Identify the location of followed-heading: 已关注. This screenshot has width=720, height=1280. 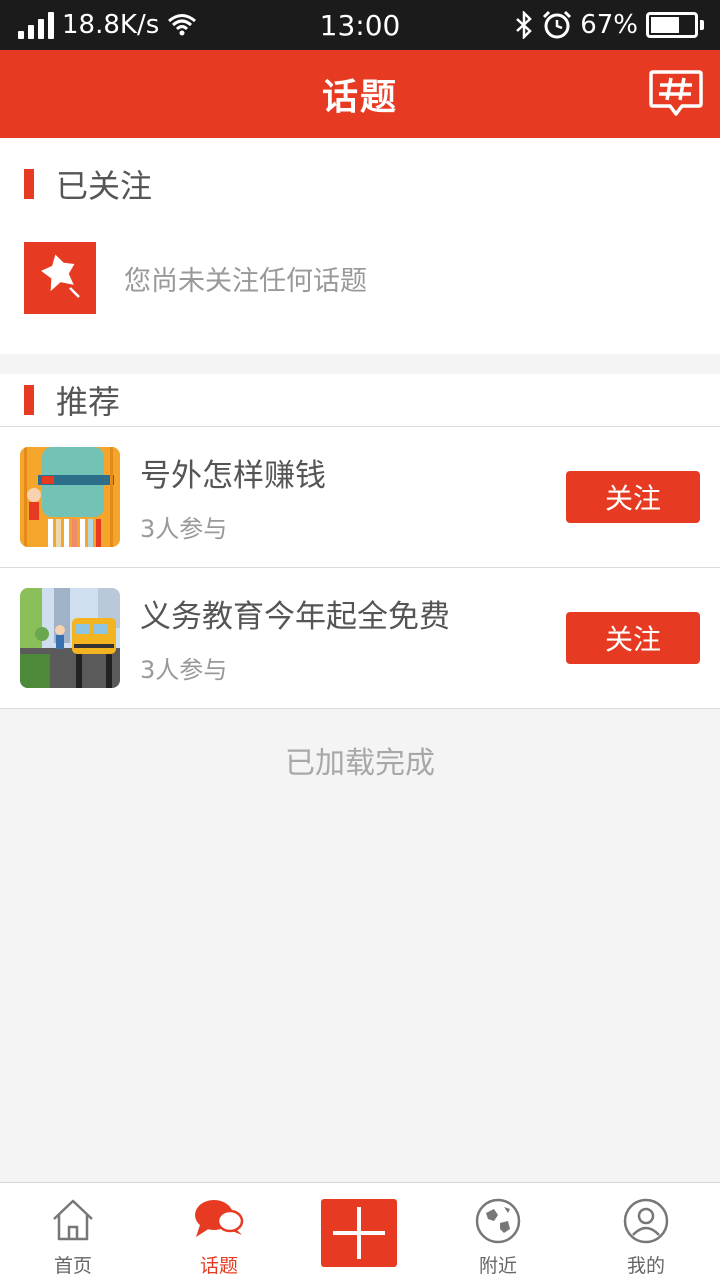
(104, 186).